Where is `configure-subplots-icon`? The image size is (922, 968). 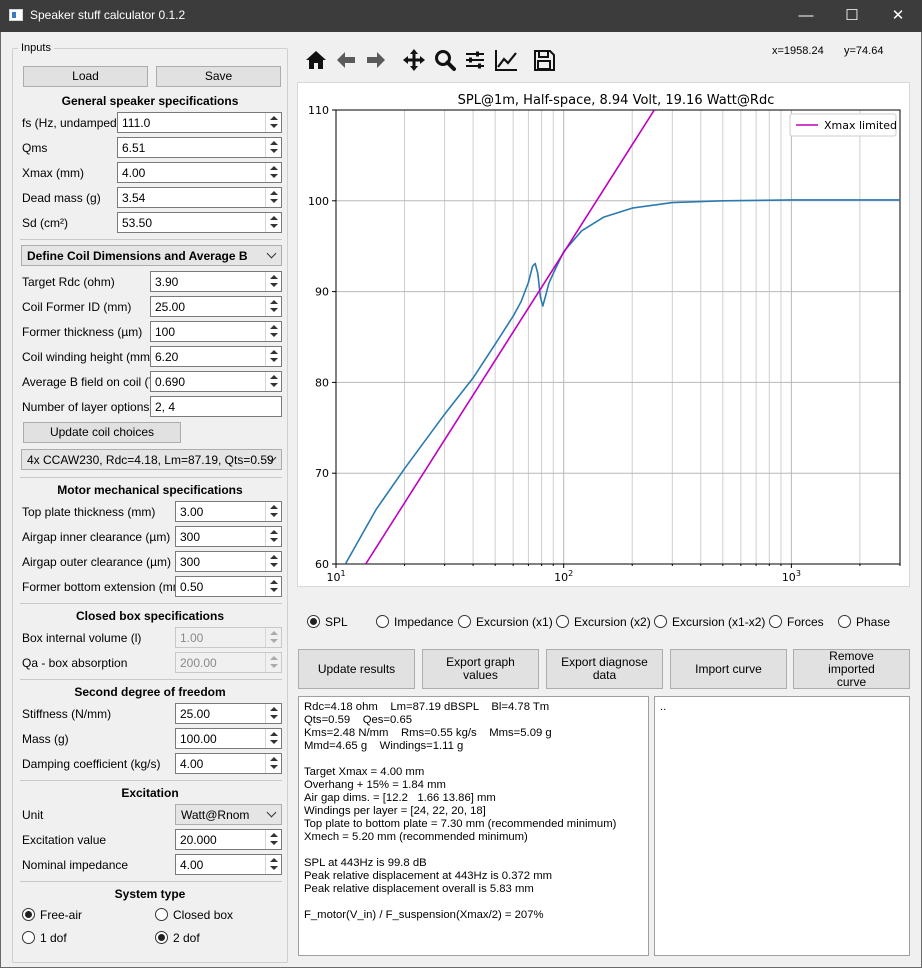
configure-subplots-icon is located at coordinates (475, 60).